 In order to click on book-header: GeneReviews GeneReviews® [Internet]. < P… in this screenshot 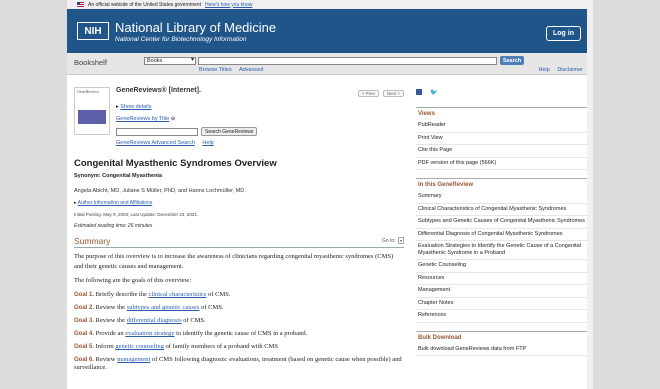, I will do `click(239, 119)`.